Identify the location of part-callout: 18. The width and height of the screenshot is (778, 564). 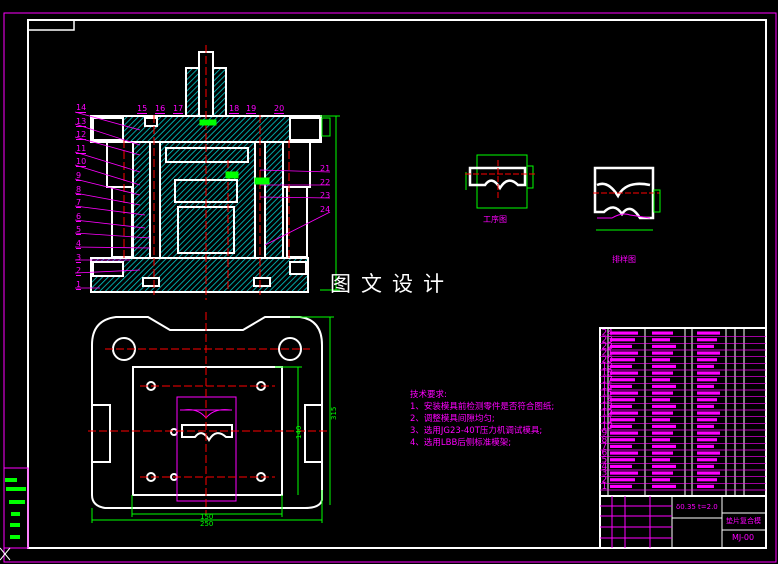
(234, 109).